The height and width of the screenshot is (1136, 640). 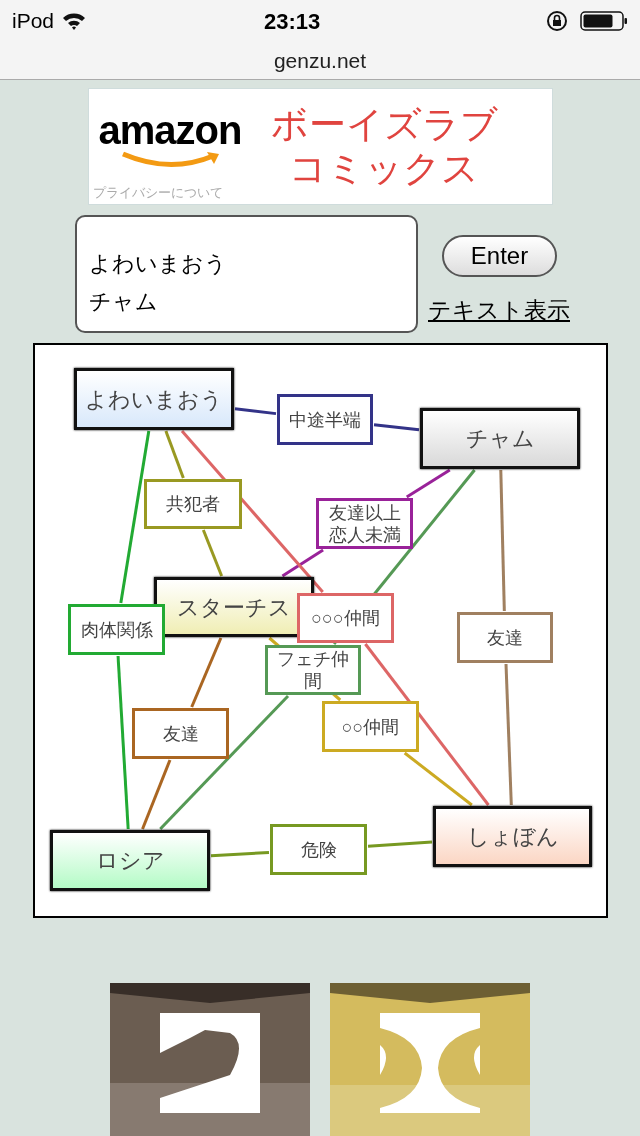 I want to click on logo-text: amazon, so click(x=170, y=129).